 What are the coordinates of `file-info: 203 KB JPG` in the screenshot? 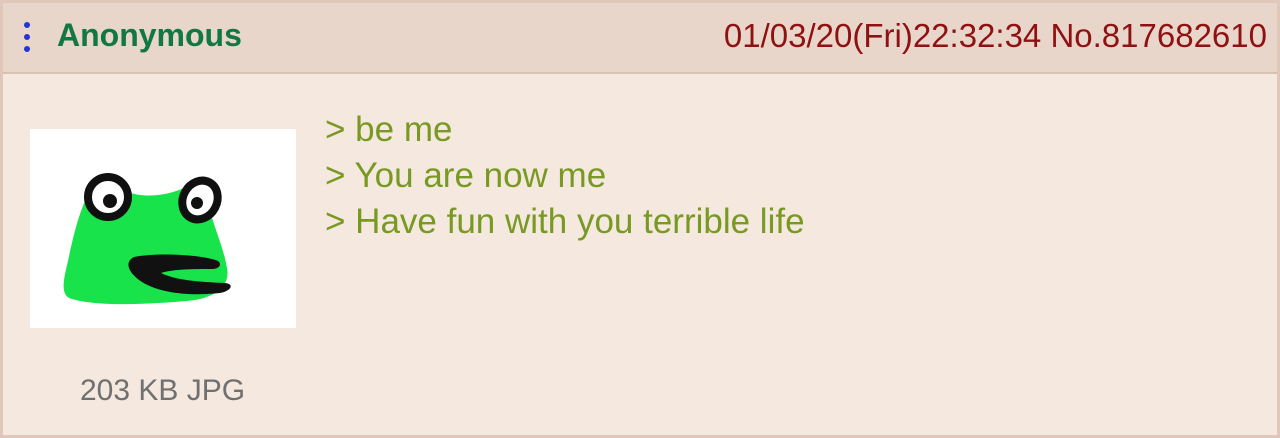 It's located at (163, 390).